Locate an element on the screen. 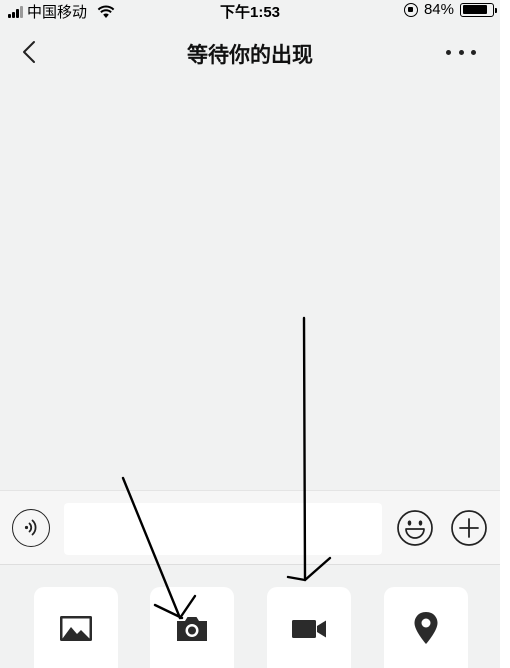 The width and height of the screenshot is (510, 668). input-bar is located at coordinates (250, 527).